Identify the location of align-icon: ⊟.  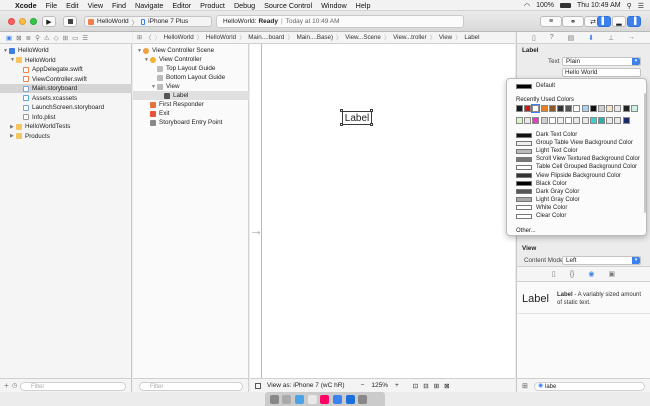
(425, 386).